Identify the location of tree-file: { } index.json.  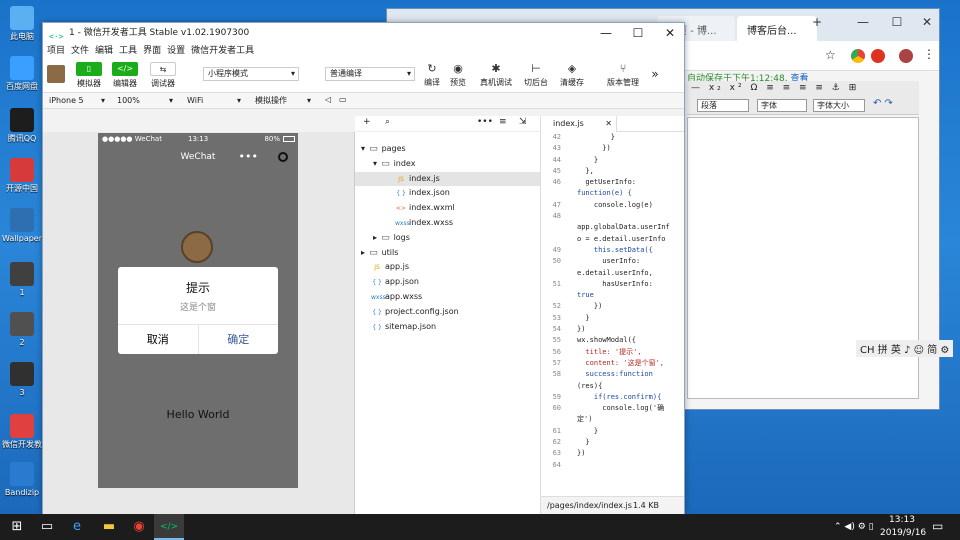
(447, 193).